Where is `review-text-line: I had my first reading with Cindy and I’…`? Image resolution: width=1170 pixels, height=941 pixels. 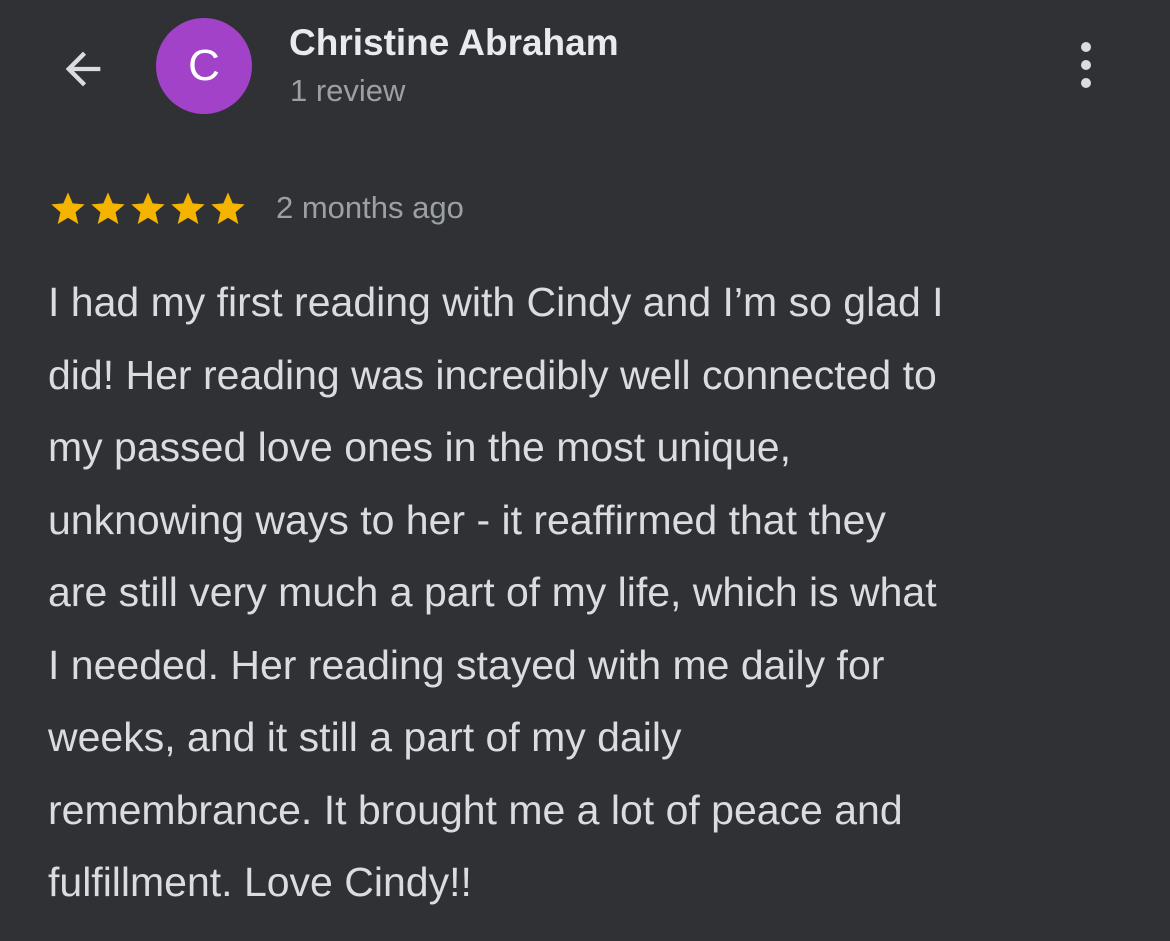
review-text-line: I had my first reading with Cindy and I’… is located at coordinates (496, 302).